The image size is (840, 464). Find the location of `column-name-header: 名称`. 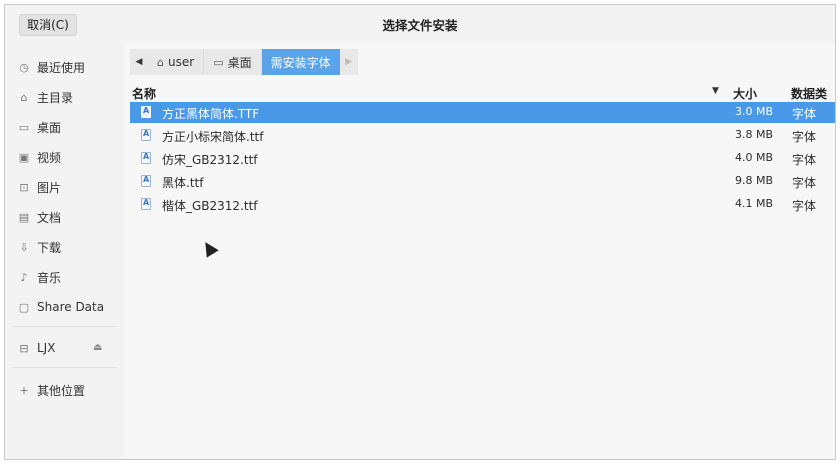

column-name-header: 名称 is located at coordinates (144, 93).